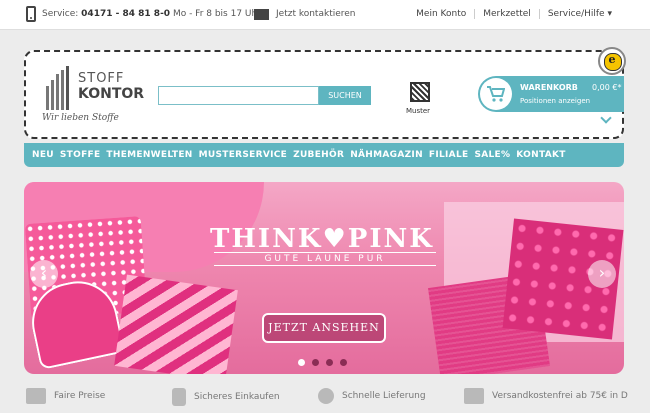 The width and height of the screenshot is (650, 413). Describe the element at coordinates (602, 274) in the screenshot. I see `chevron-right-icon: ›` at that location.